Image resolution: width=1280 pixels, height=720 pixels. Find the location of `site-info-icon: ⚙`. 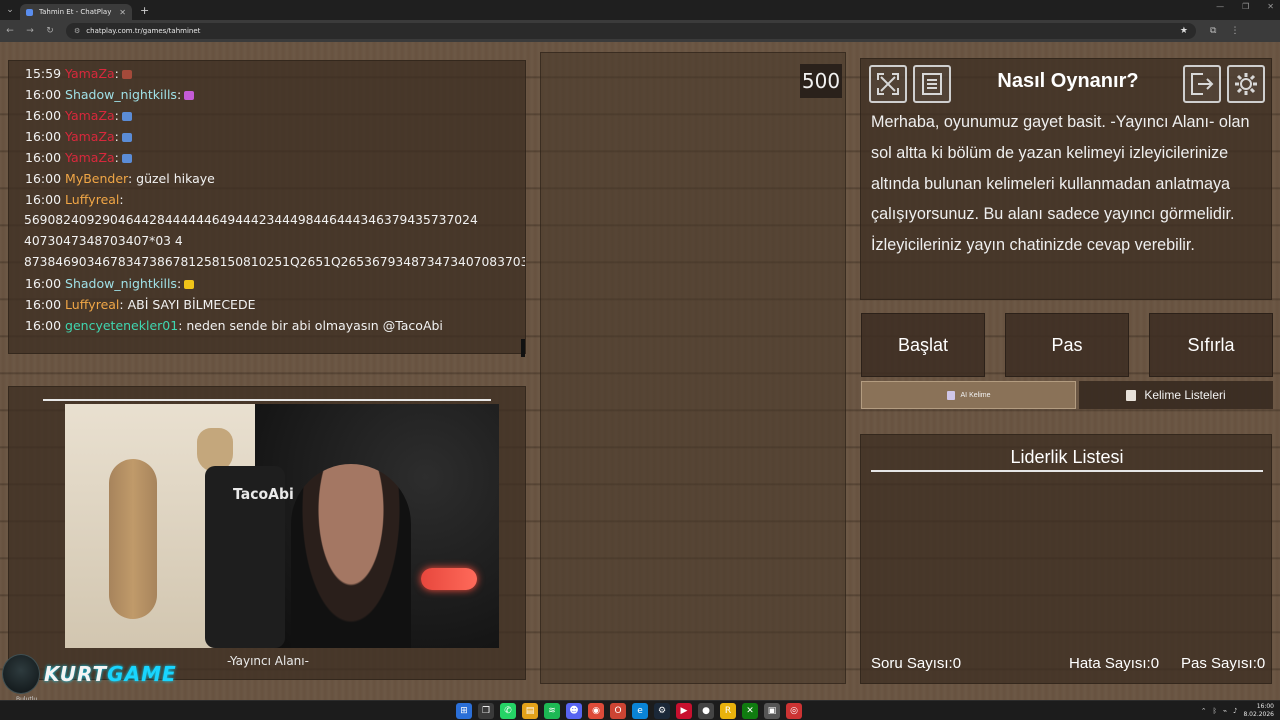

site-info-icon: ⚙ is located at coordinates (77, 31).